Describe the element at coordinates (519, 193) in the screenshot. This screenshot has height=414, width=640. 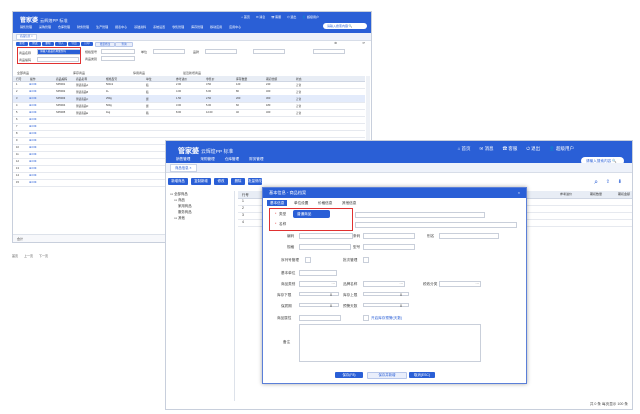
I see `close-icon: ×` at that location.